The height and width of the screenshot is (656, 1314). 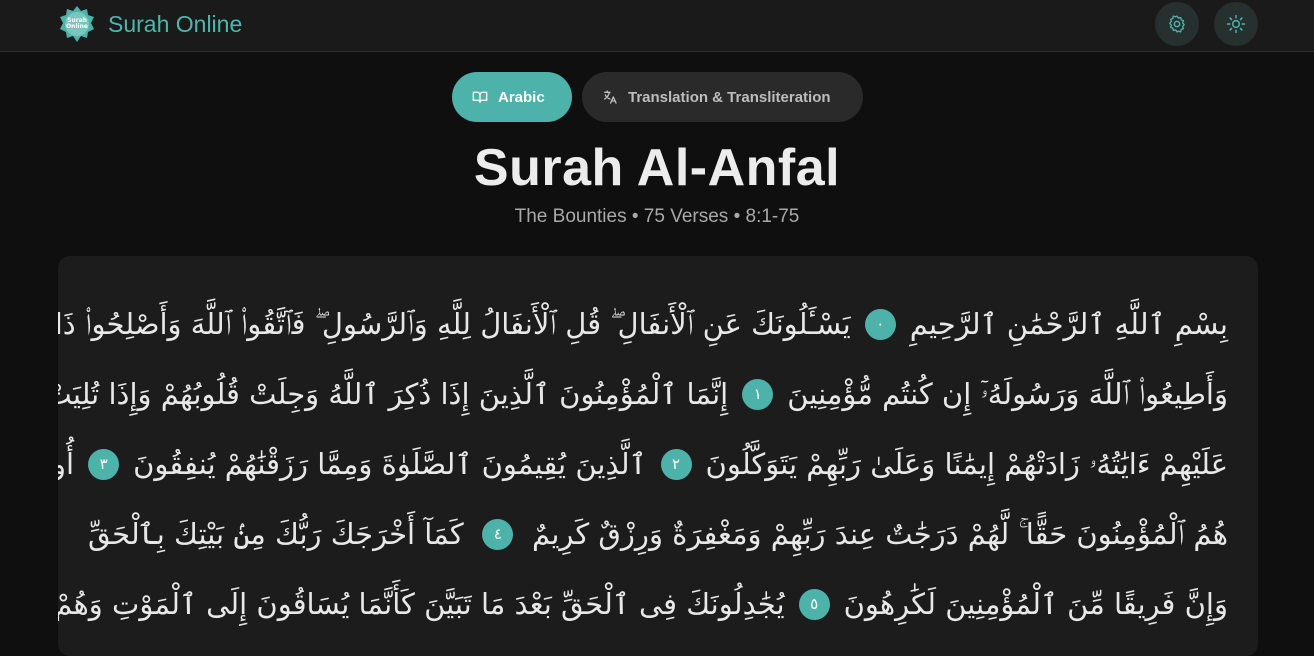 I want to click on brand-name: Surah Online, so click(x=175, y=23).